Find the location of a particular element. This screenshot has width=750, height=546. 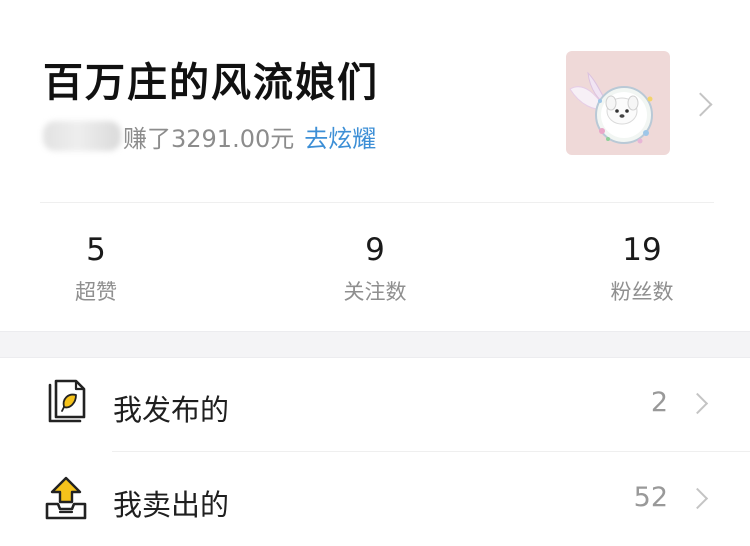

stat-followers: 19 粉丝数 is located at coordinates (642, 268).